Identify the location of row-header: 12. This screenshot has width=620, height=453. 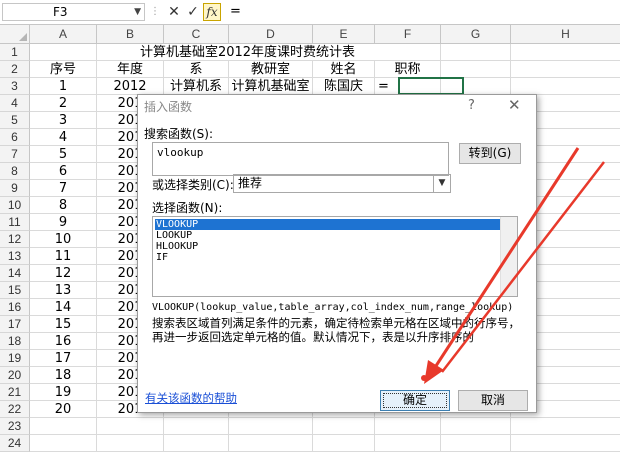
(15, 239).